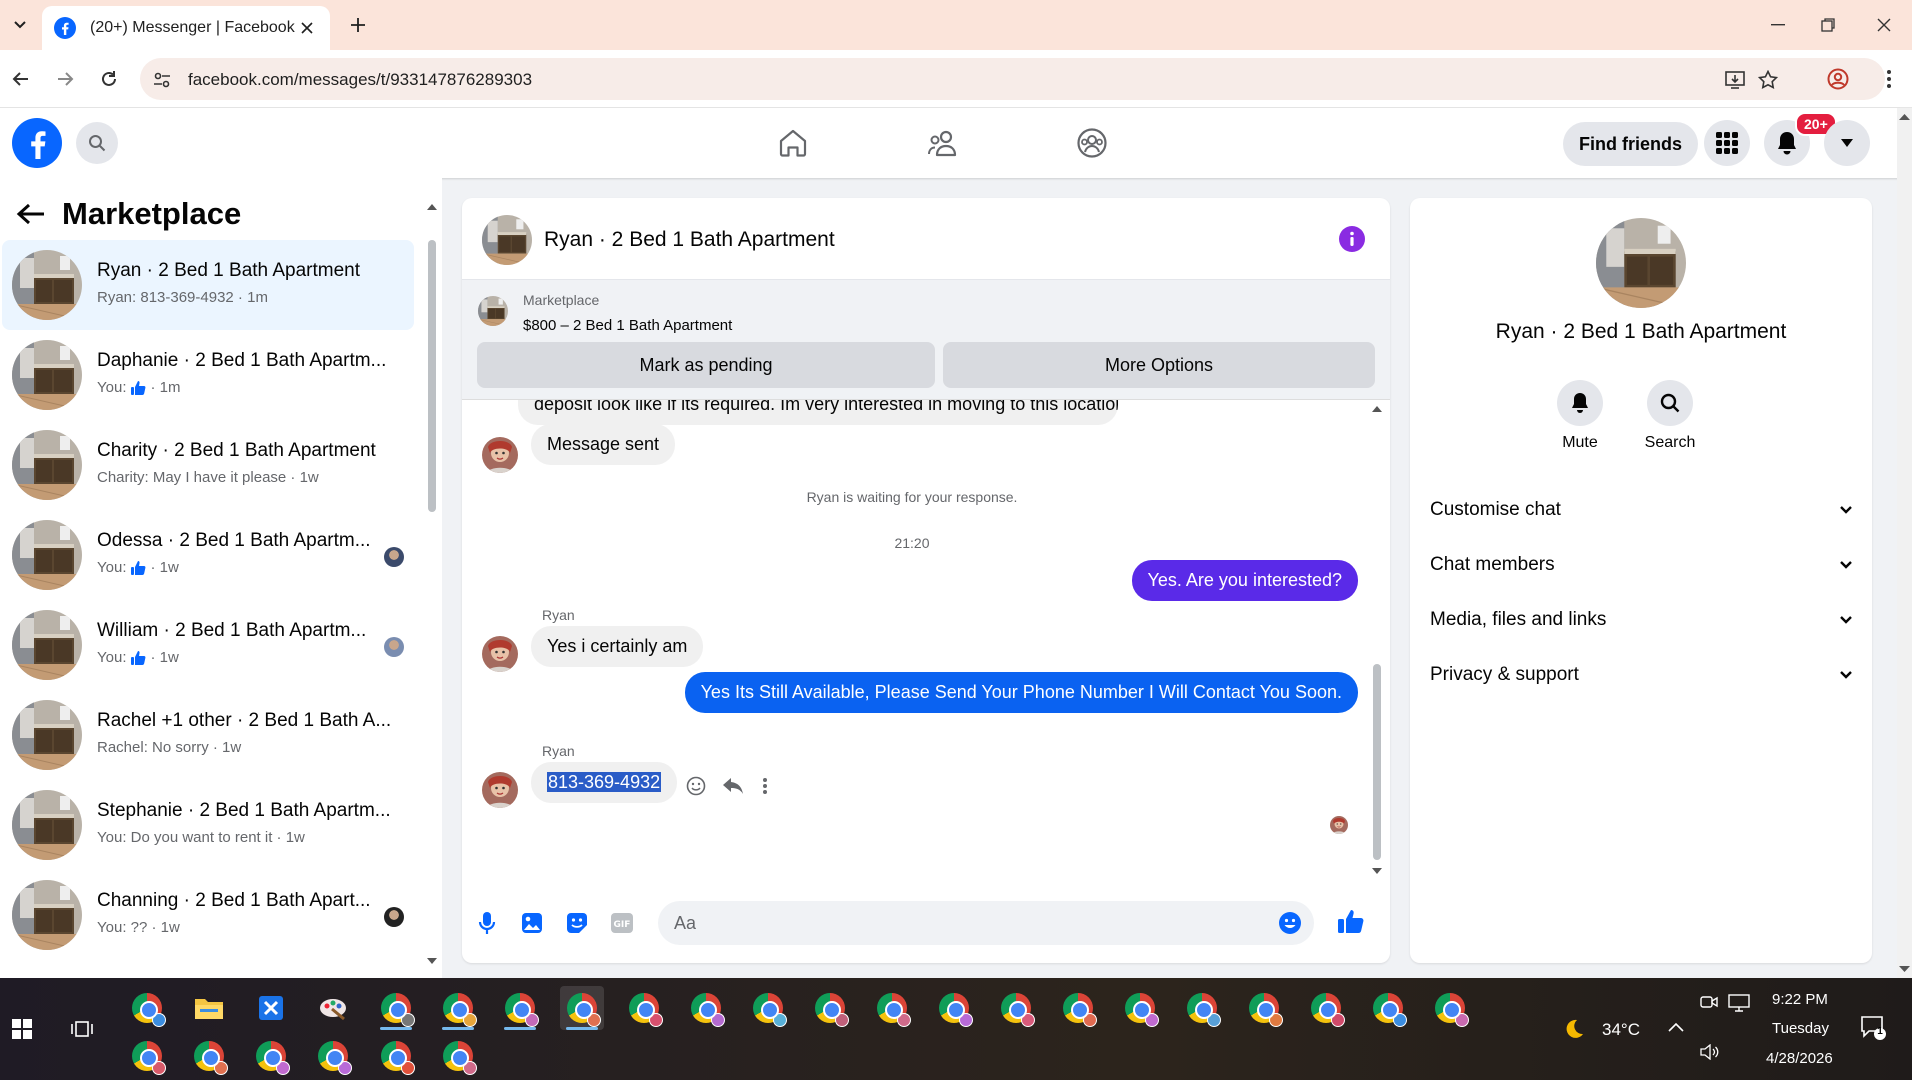 The image size is (1912, 1080). What do you see at coordinates (1244, 580) in the screenshot?
I see `outgoing-message: Yes. Are you interested?` at bounding box center [1244, 580].